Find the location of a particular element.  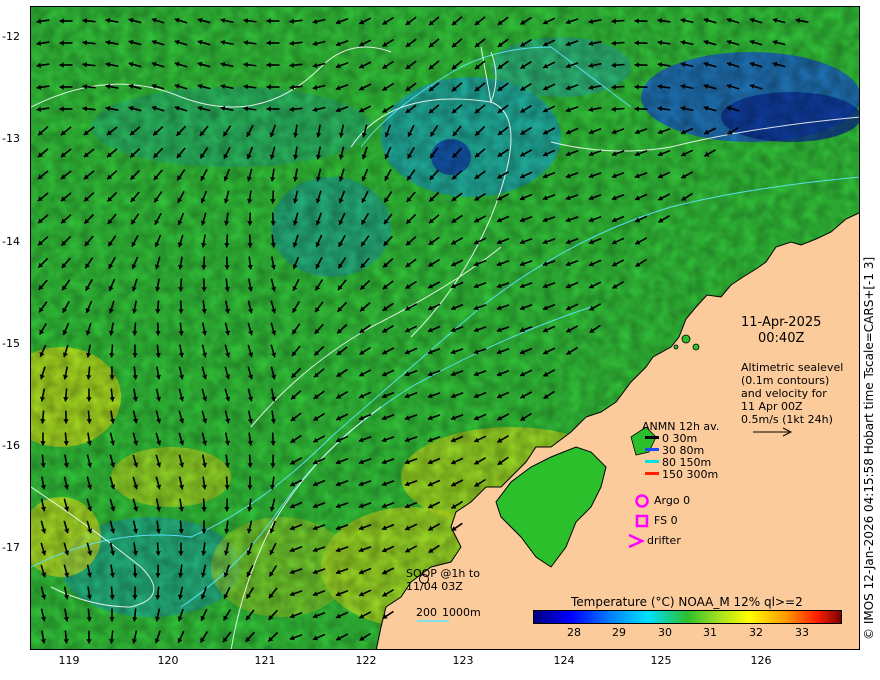

time-label: 00:40Z is located at coordinates (781, 338).